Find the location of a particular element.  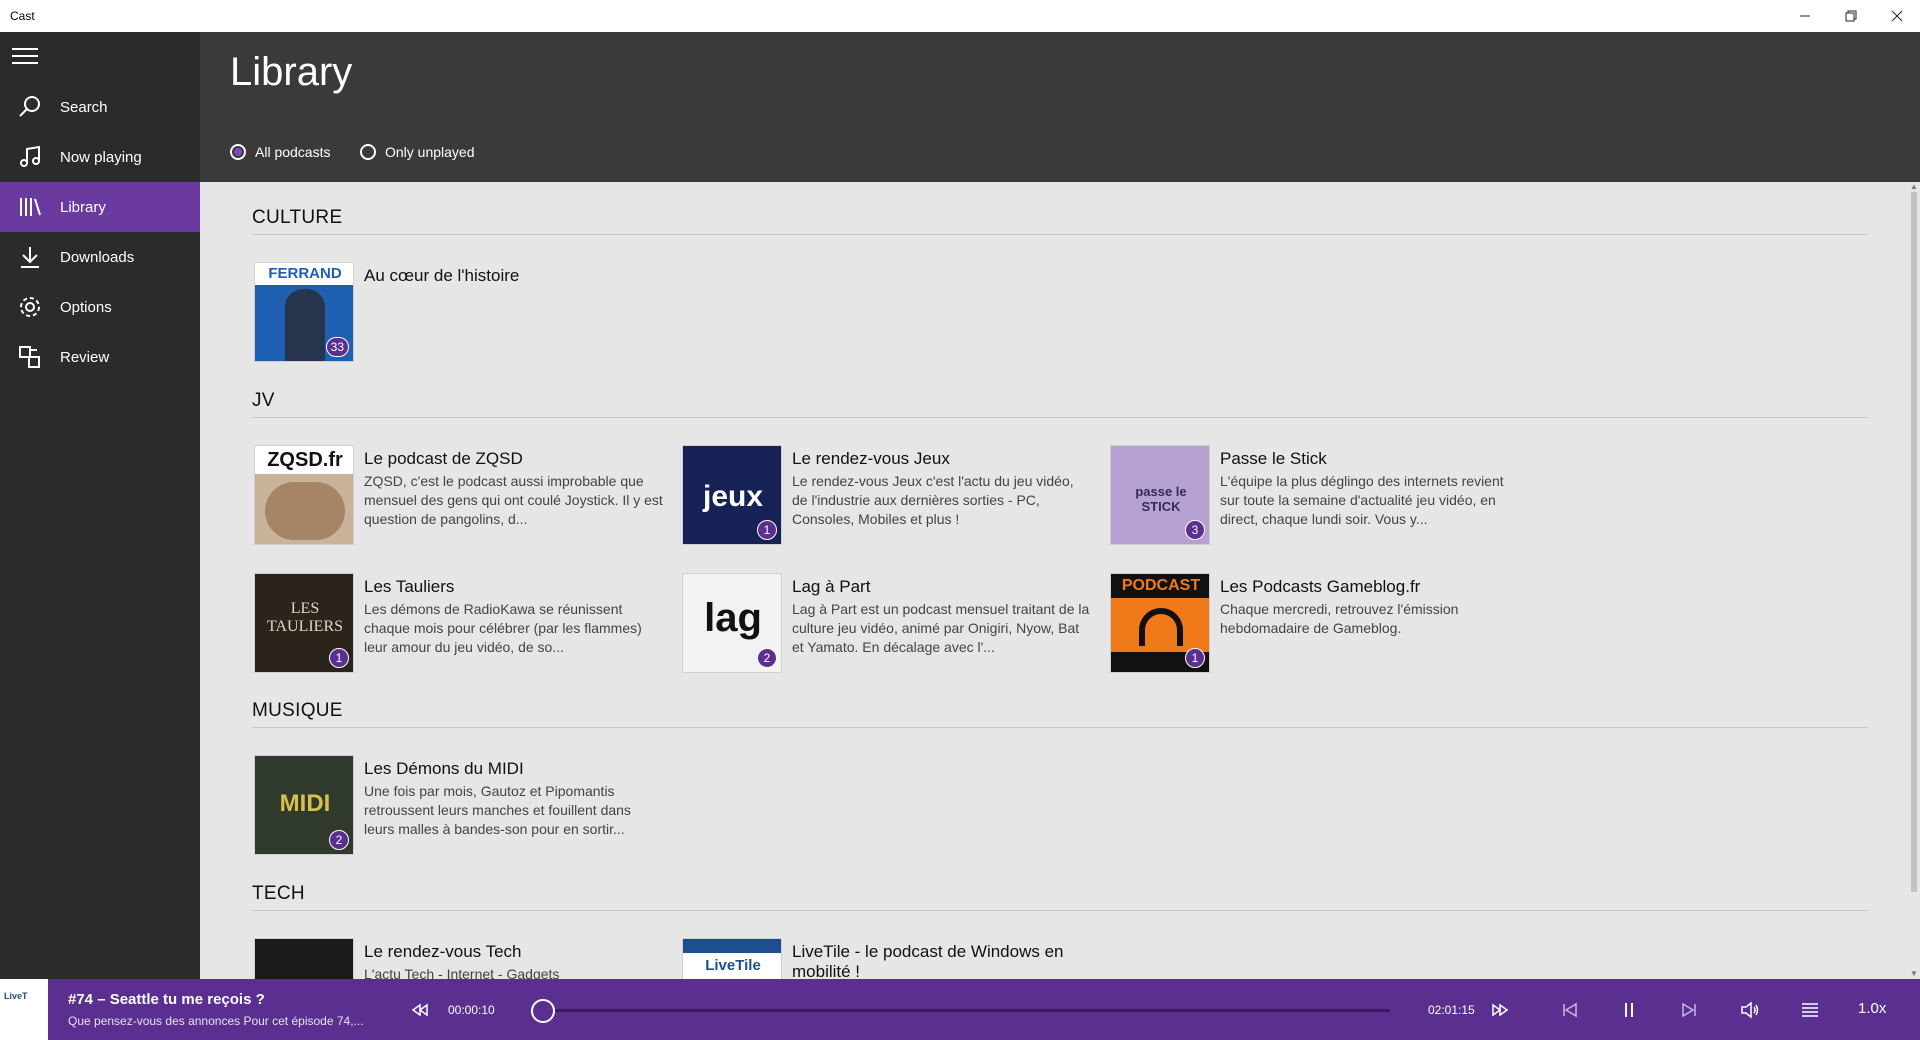

episode-artwork: LiveT is located at coordinates (24, 1009).